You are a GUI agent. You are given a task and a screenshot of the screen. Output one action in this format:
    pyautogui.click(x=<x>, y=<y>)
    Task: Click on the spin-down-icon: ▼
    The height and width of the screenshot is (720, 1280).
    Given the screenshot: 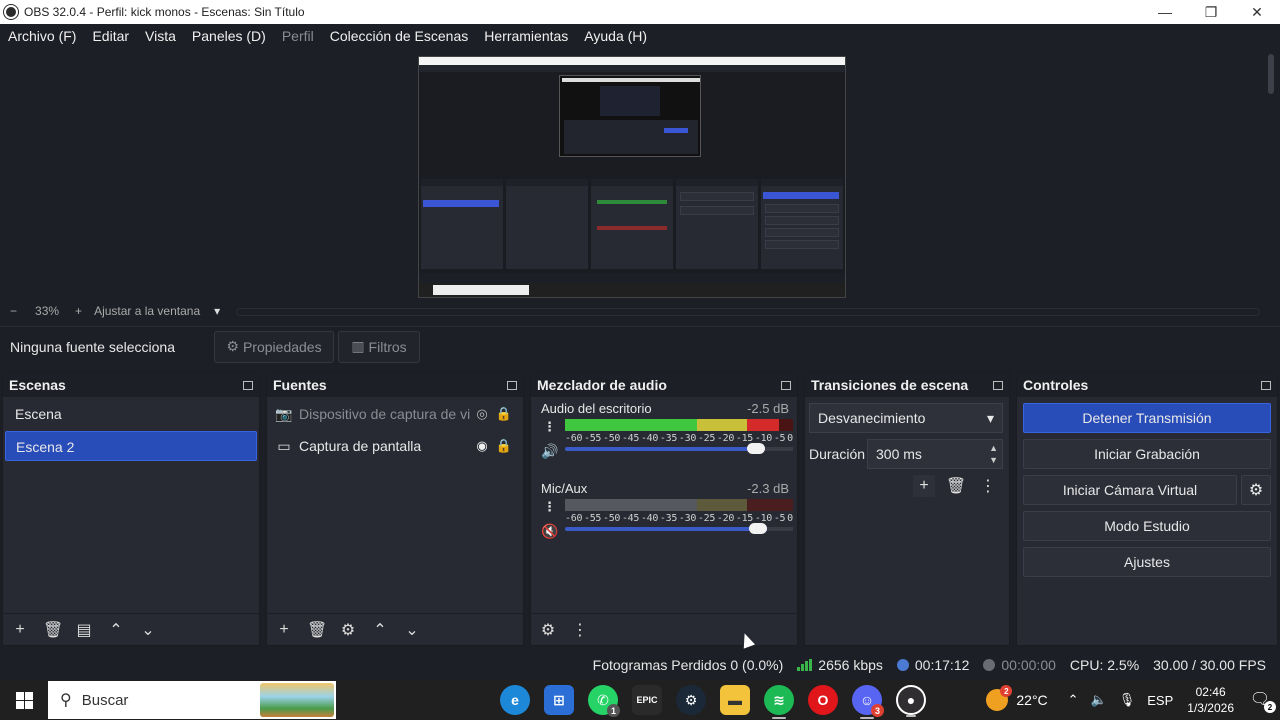 What is the action you would take?
    pyautogui.click(x=993, y=460)
    